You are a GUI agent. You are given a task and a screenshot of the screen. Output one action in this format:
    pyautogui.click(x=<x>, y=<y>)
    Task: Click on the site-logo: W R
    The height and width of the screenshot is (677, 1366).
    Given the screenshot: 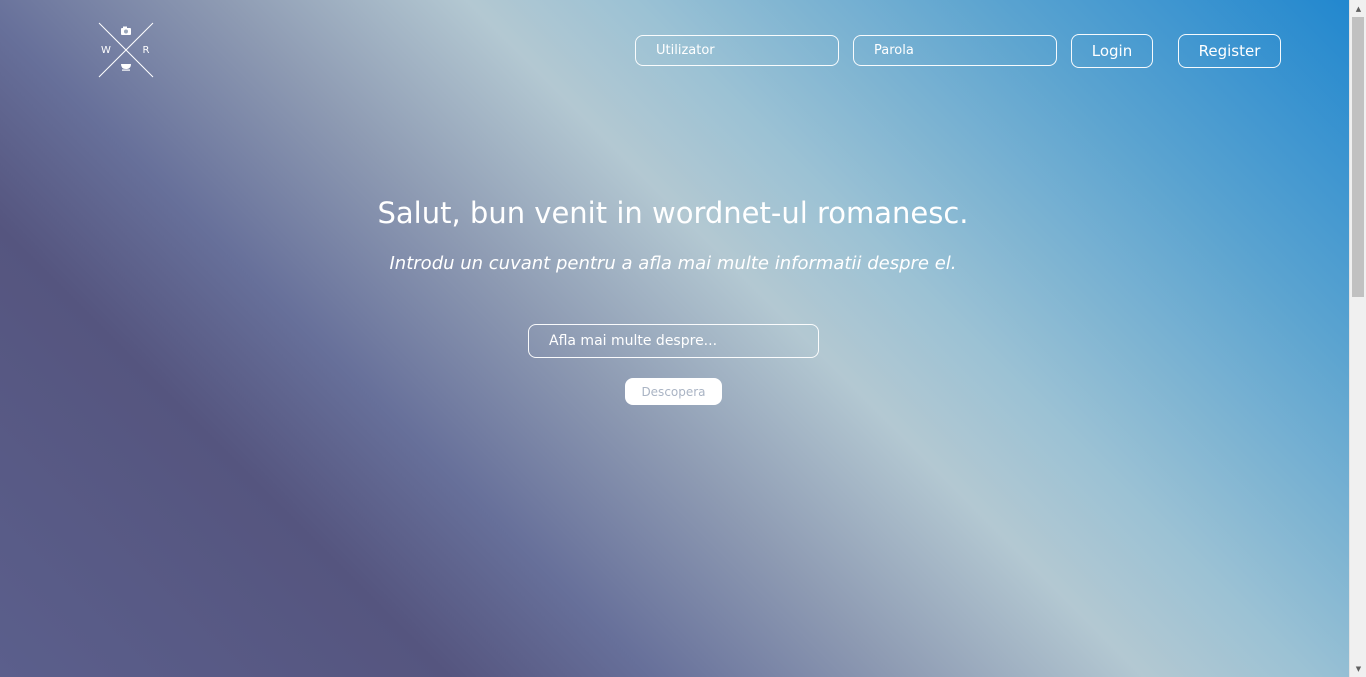 What is the action you would take?
    pyautogui.click(x=126, y=50)
    